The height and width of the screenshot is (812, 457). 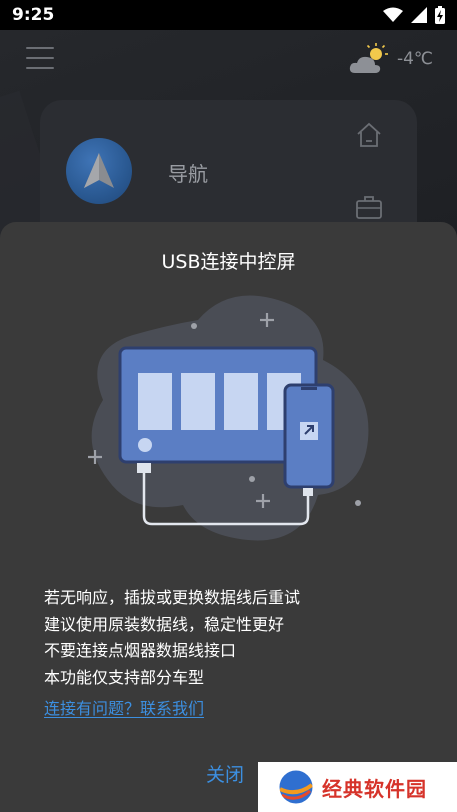 What do you see at coordinates (309, 439) in the screenshot?
I see `phone-graphic` at bounding box center [309, 439].